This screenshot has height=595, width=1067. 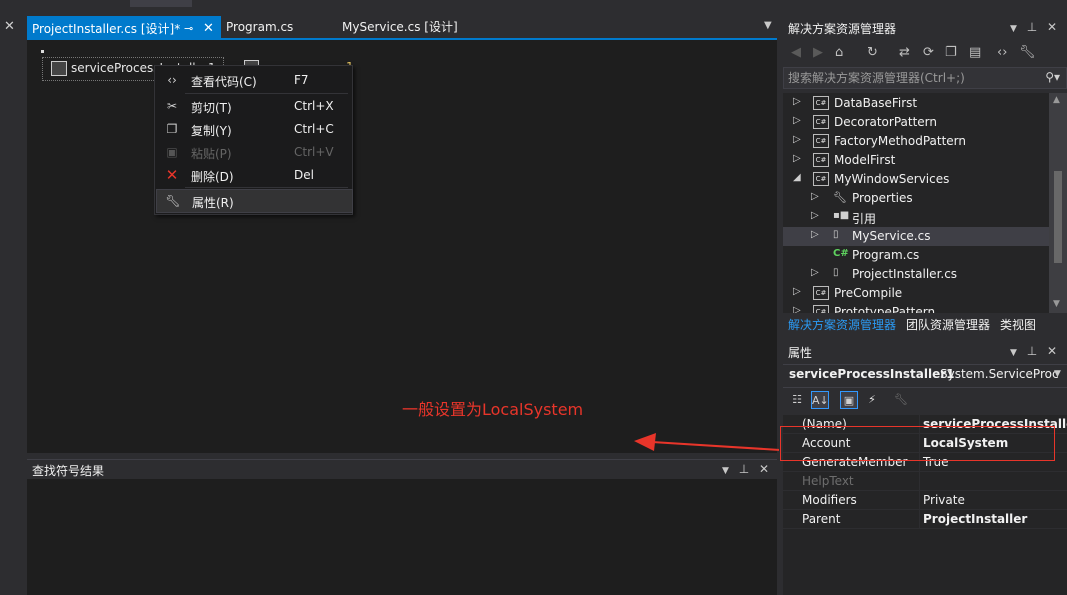 What do you see at coordinates (818, 52) in the screenshot?
I see `forward-icon: ▶` at bounding box center [818, 52].